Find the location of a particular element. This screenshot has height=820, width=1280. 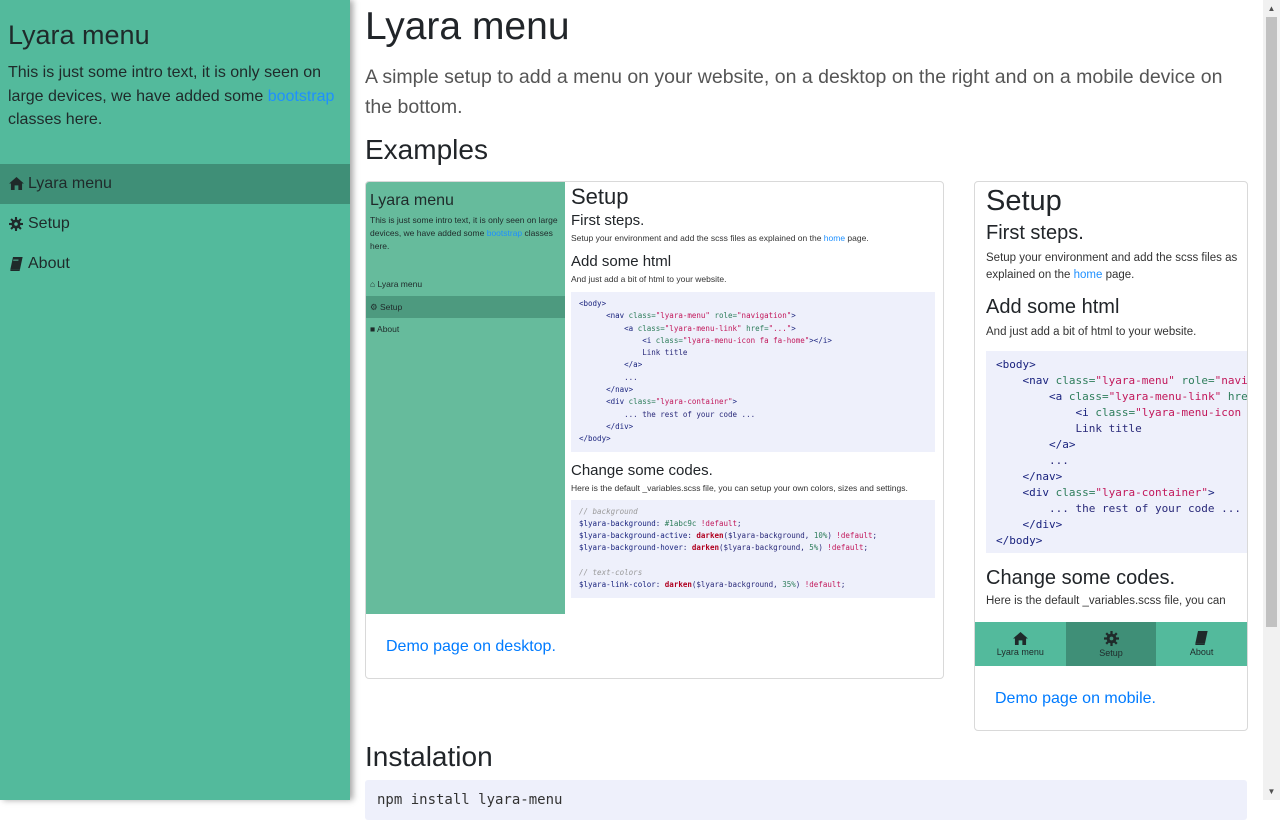

mobile-preview-bar-label: About is located at coordinates (1201, 652).